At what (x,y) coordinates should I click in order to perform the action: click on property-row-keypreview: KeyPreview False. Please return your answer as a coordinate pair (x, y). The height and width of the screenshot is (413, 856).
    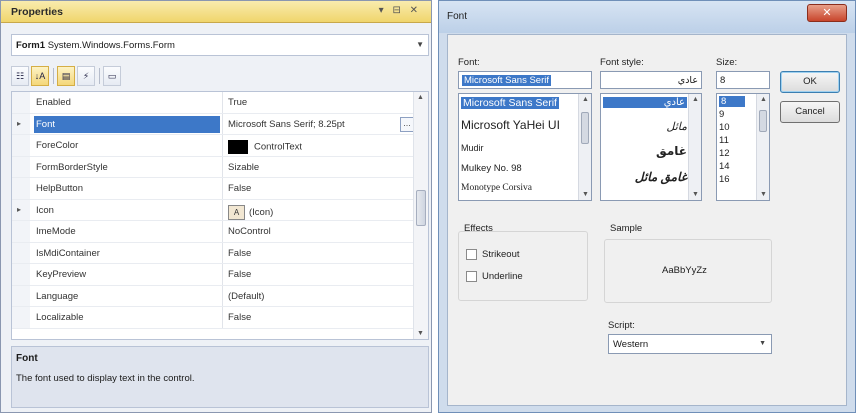
    Looking at the image, I should click on (213, 275).